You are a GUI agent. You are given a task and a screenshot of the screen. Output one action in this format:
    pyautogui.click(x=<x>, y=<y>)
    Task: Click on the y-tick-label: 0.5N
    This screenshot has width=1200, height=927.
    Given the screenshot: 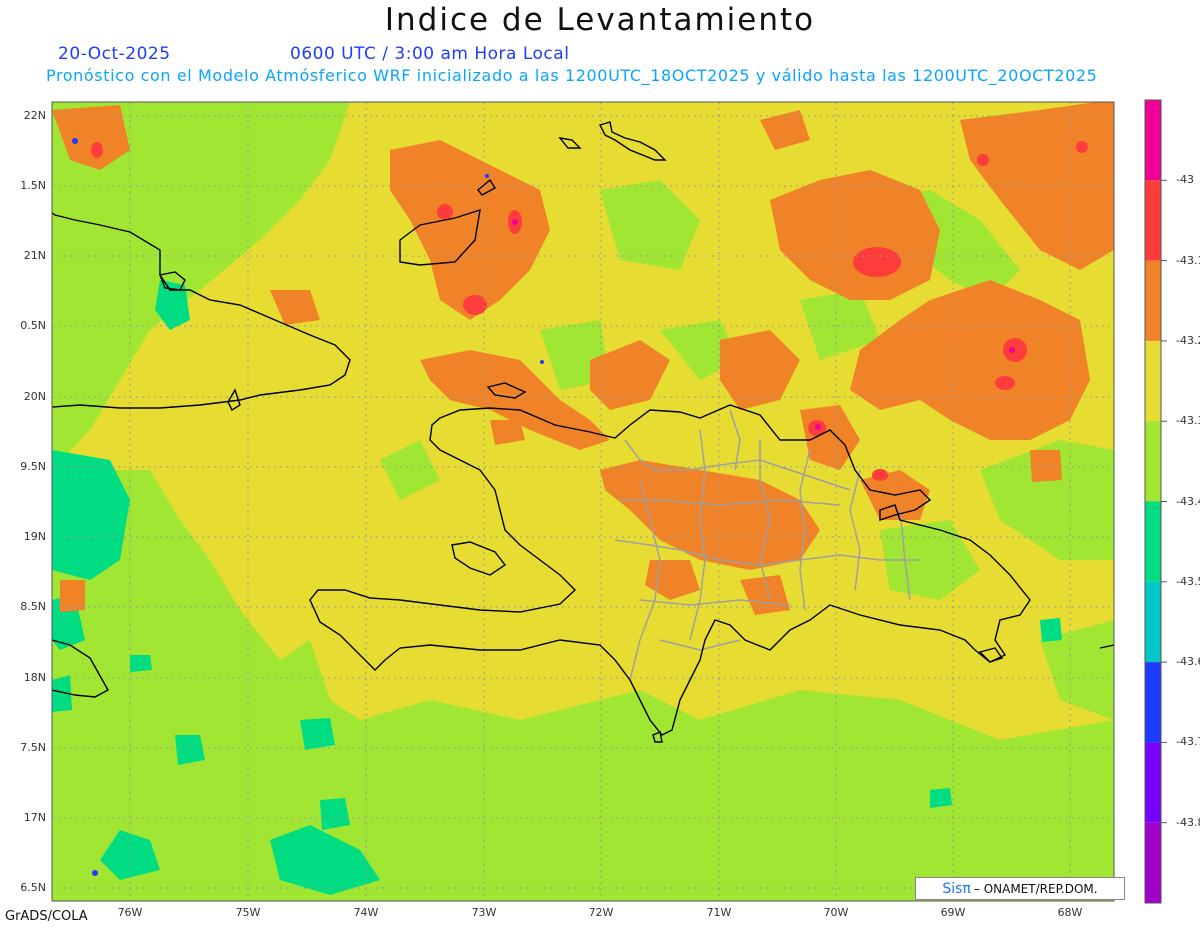 What is the action you would take?
    pyautogui.click(x=33, y=325)
    